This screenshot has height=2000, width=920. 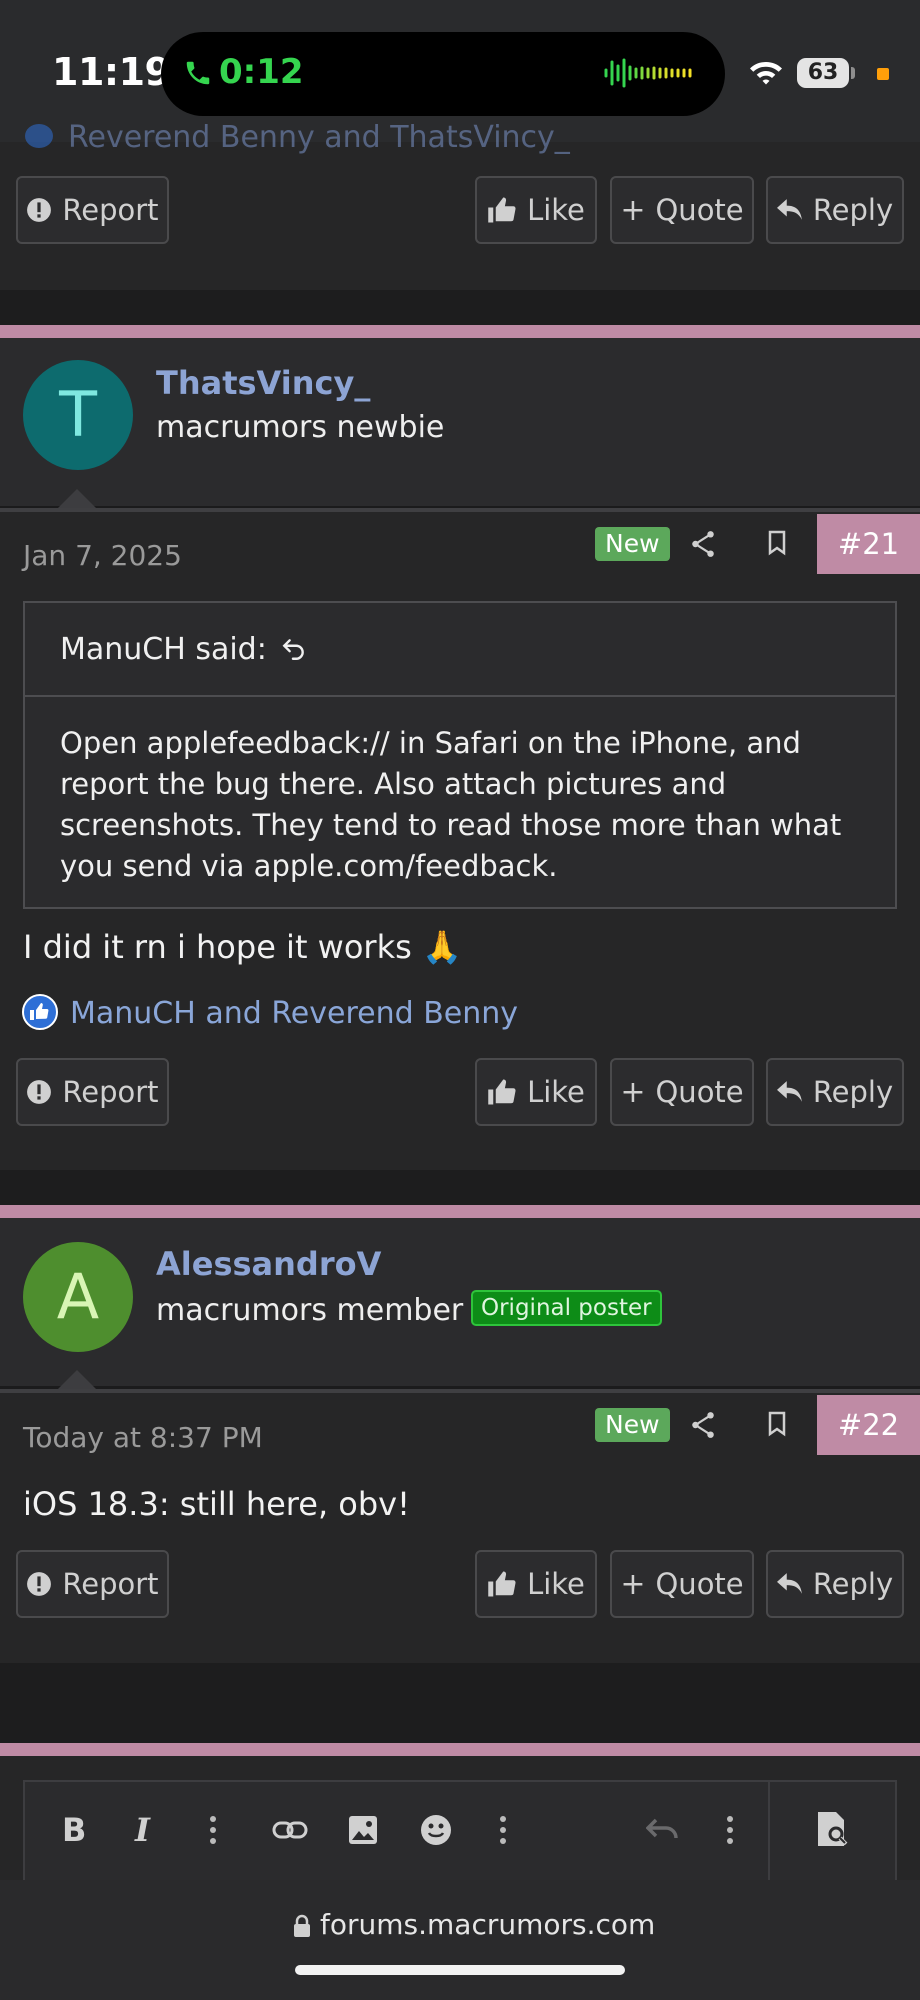 What do you see at coordinates (363, 1830) in the screenshot?
I see `image-icon` at bounding box center [363, 1830].